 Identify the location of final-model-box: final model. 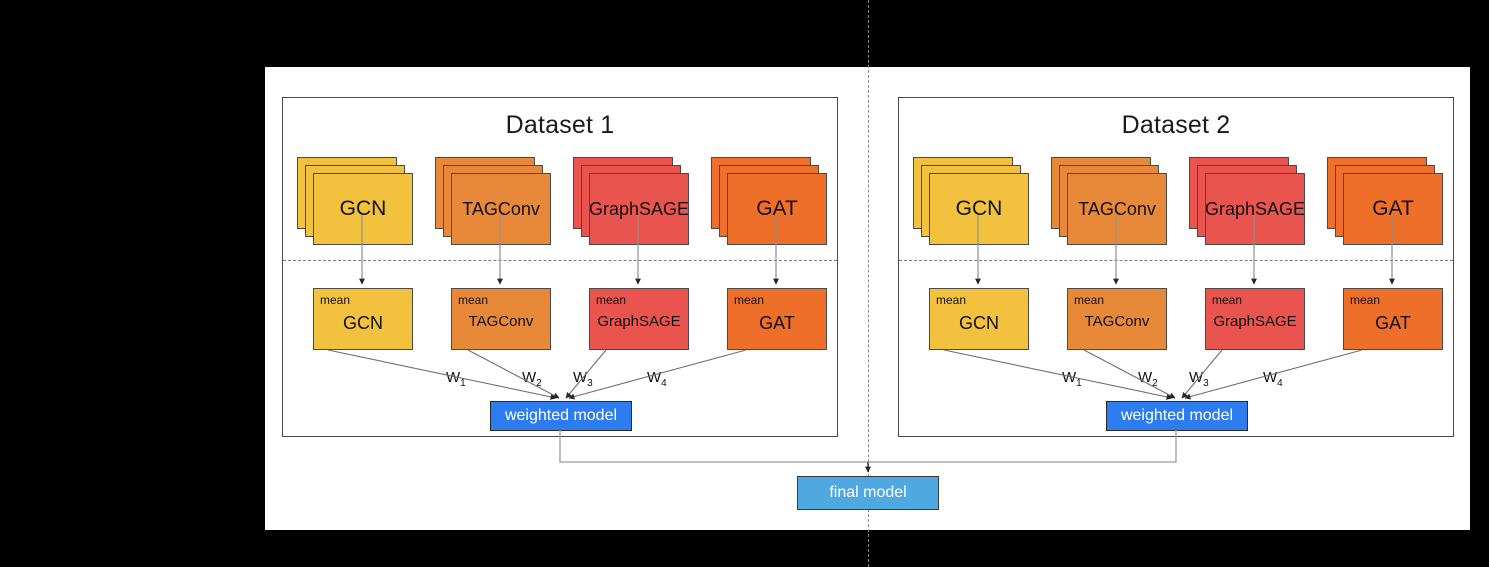
(868, 493).